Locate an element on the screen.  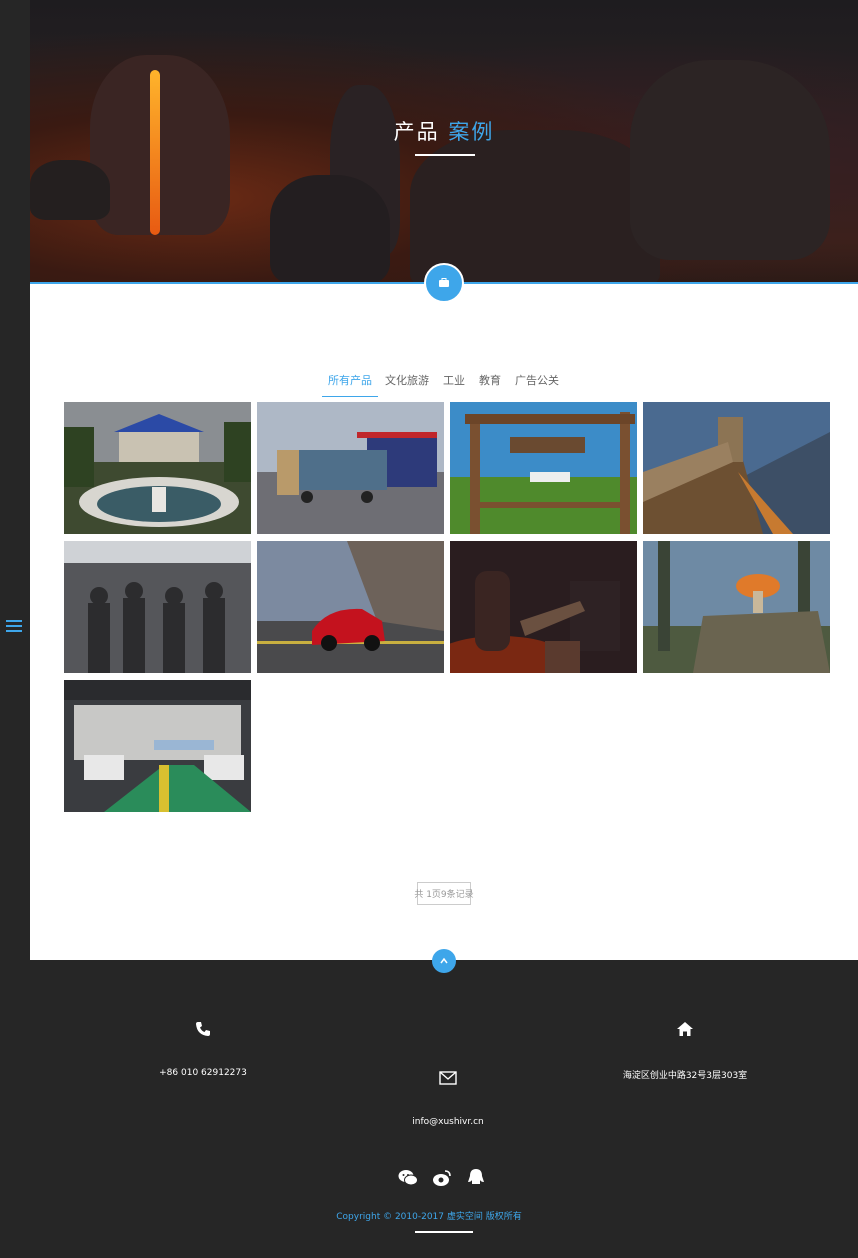
tab-industry: 工业 is located at coordinates (454, 383).